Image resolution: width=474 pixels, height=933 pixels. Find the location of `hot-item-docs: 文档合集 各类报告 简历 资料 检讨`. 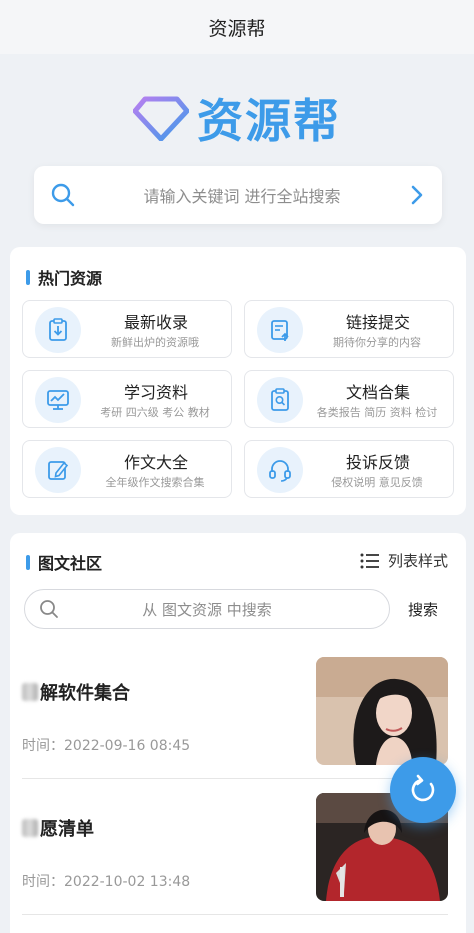

hot-item-docs: 文档合集 各类报告 简历 资料 检讨 is located at coordinates (349, 399).